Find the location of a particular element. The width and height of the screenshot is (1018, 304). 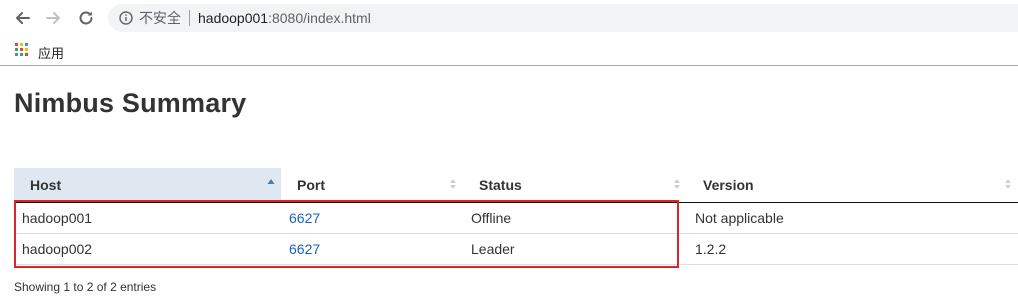

address-bar: 不安全 hadoop001:8080/index.html is located at coordinates (563, 18).